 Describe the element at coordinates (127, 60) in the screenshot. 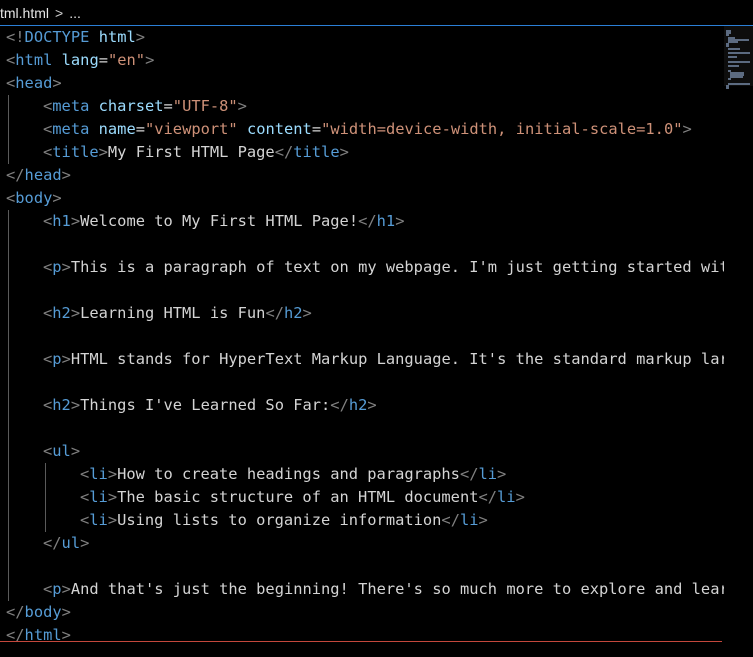

I see `code-token: "en"` at that location.